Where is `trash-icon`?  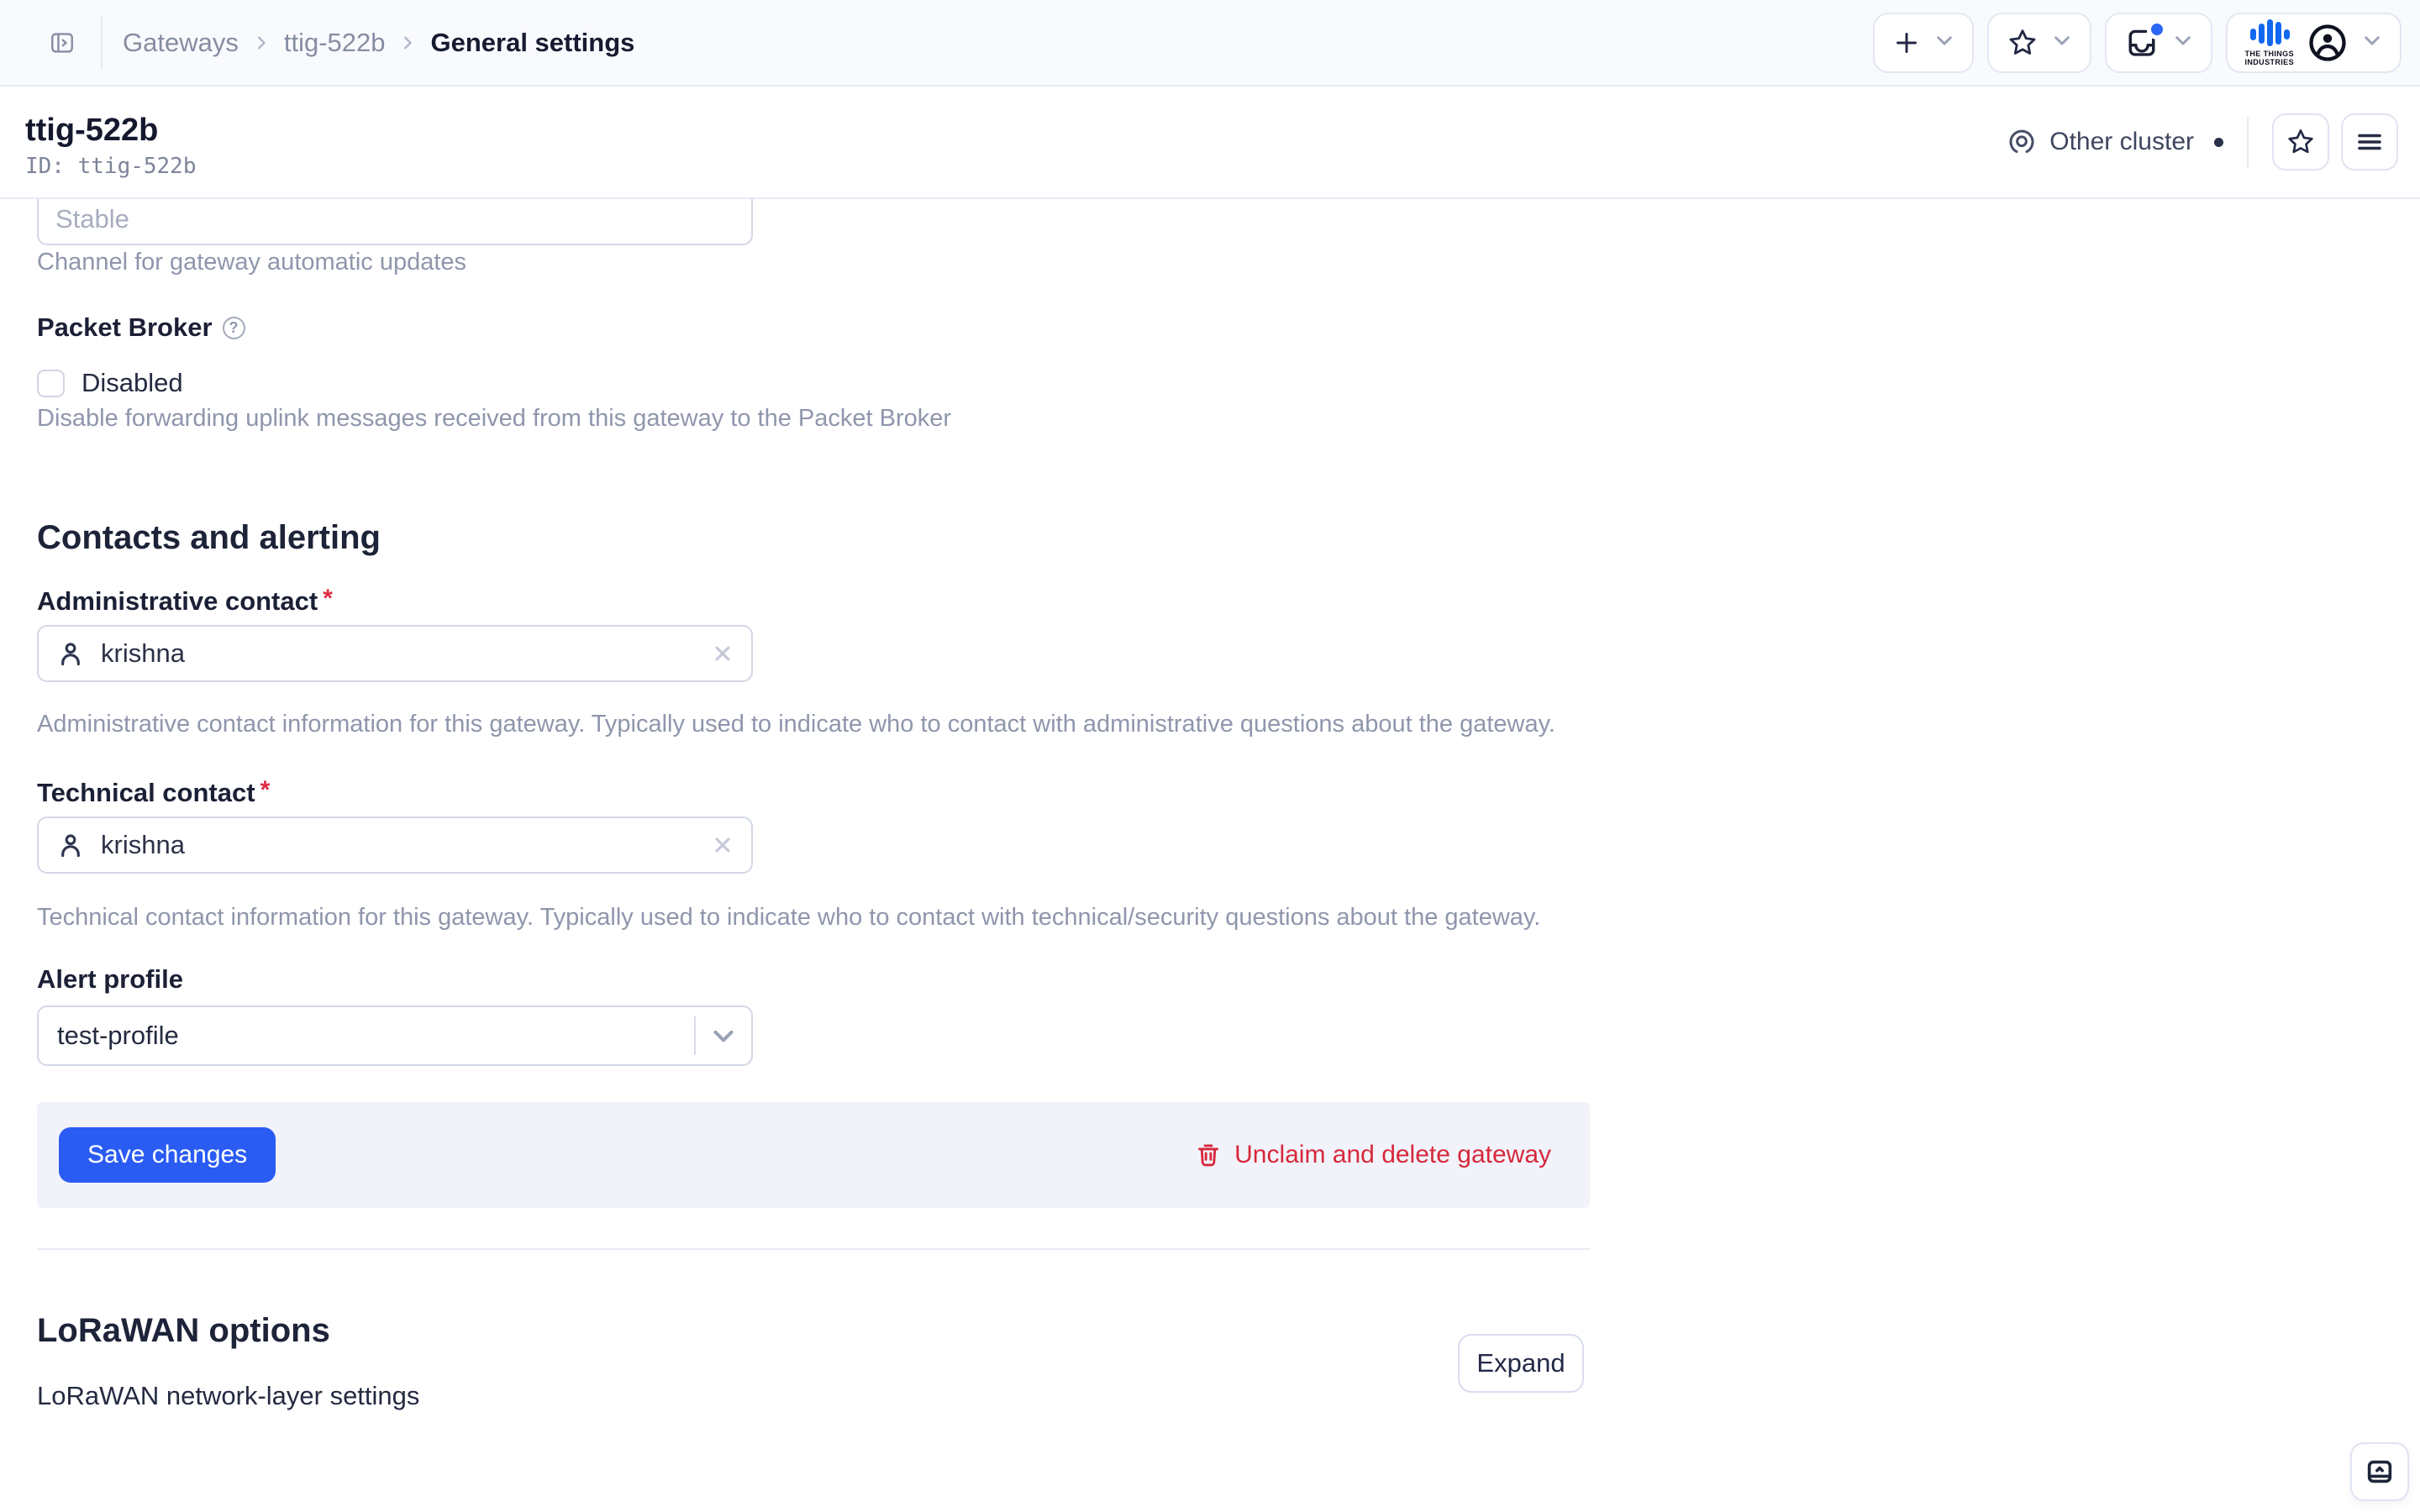
trash-icon is located at coordinates (1208, 1155).